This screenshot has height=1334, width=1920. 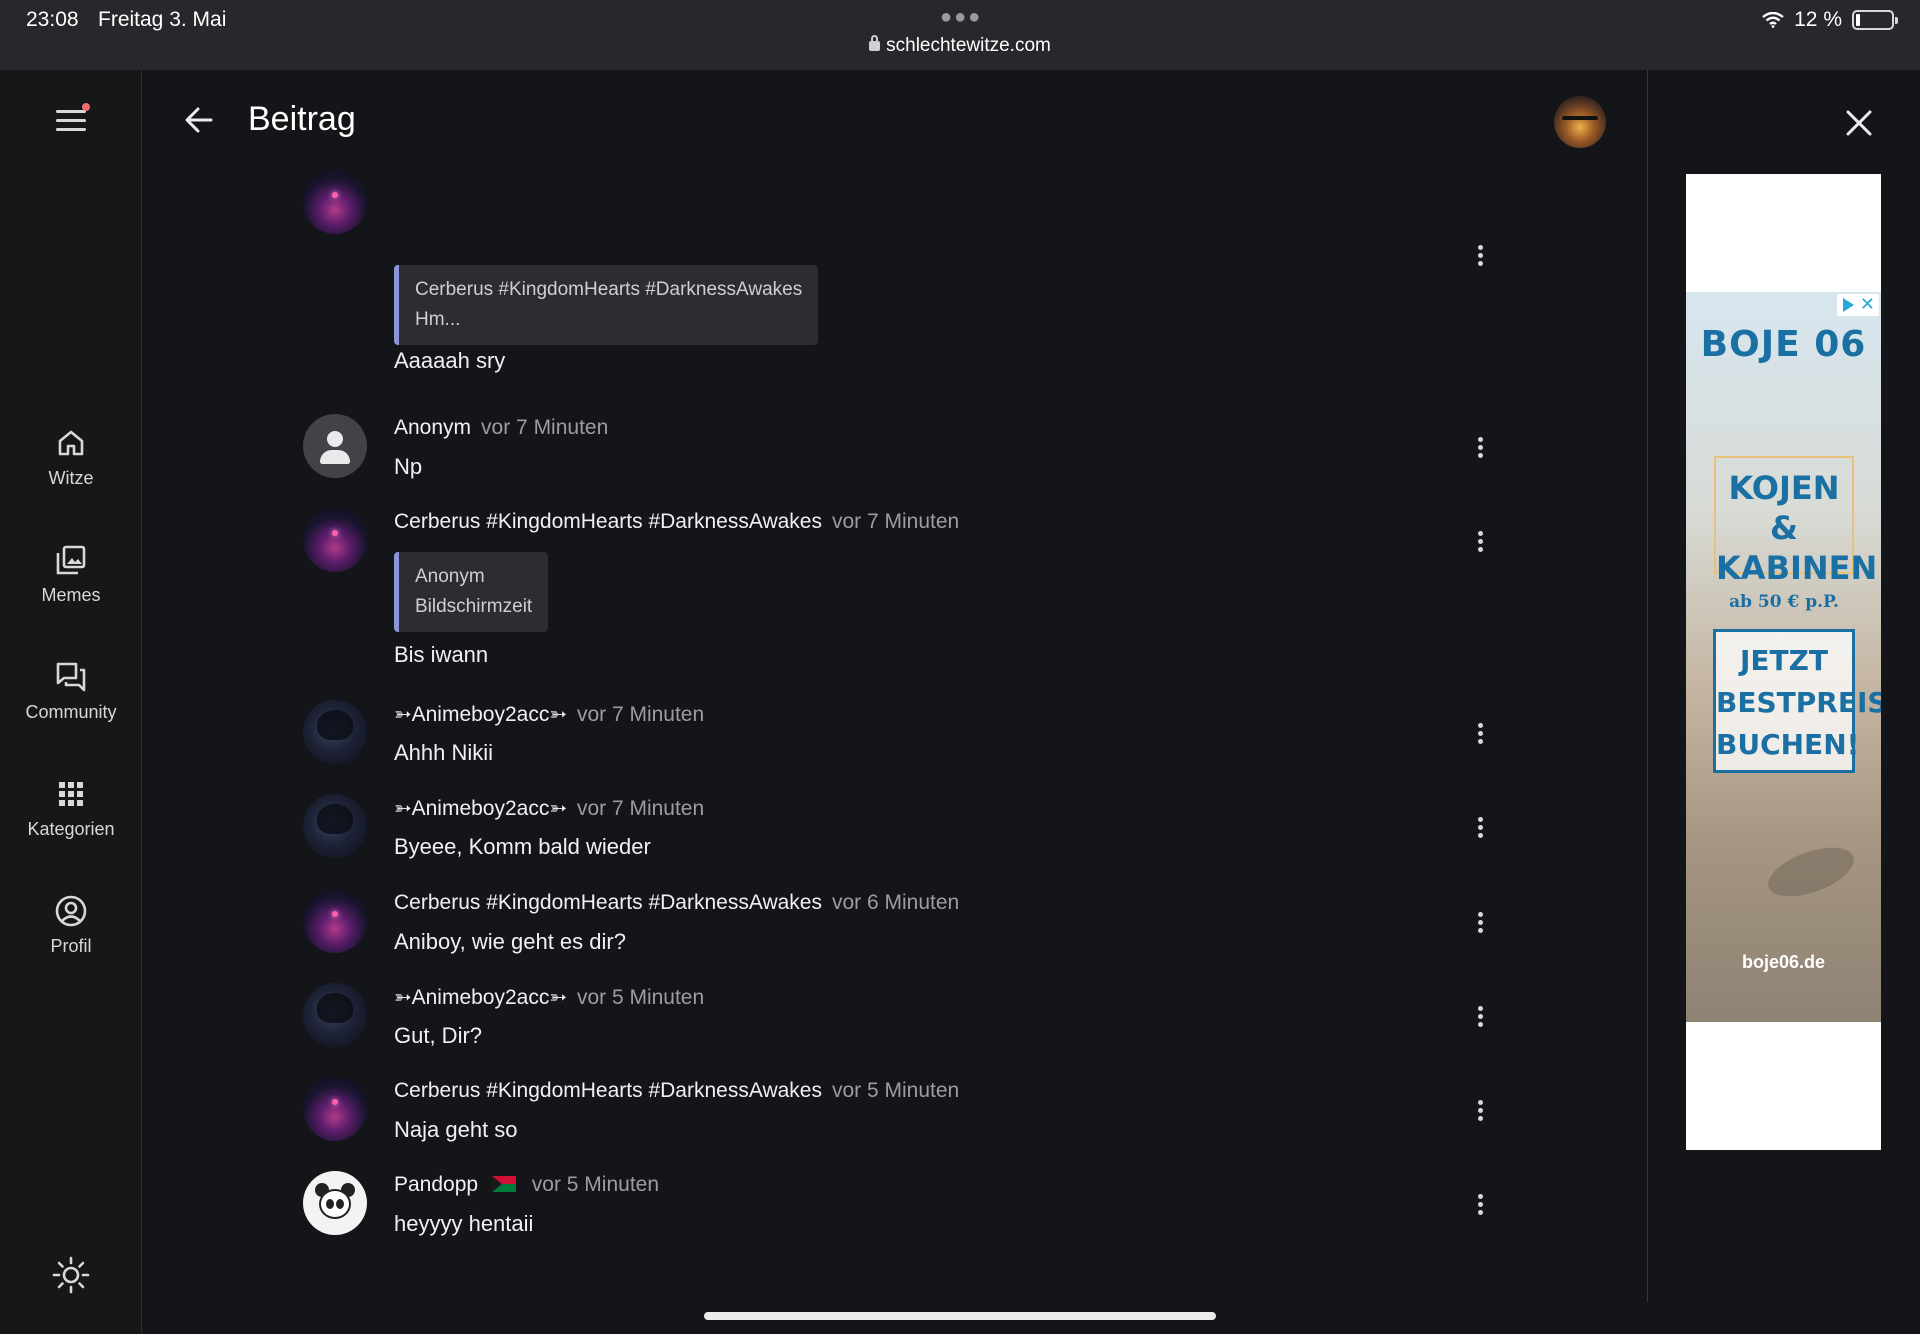 What do you see at coordinates (895, 902) in the screenshot?
I see `comment-time: vor 6 Minuten` at bounding box center [895, 902].